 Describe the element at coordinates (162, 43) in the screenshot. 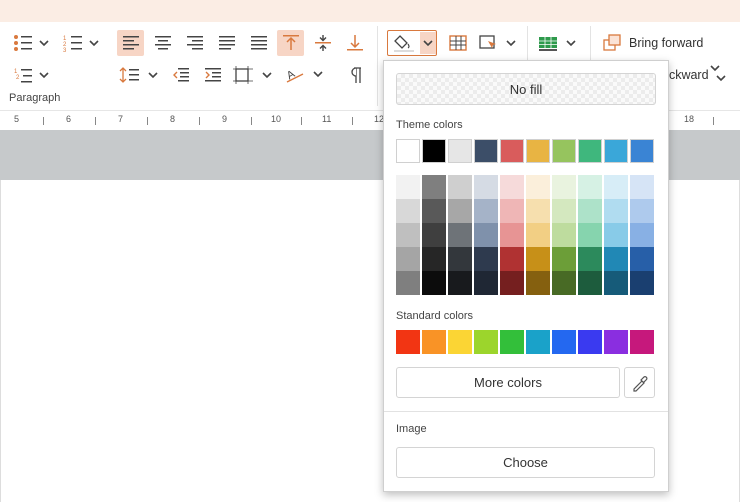

I see `align-center-button` at that location.